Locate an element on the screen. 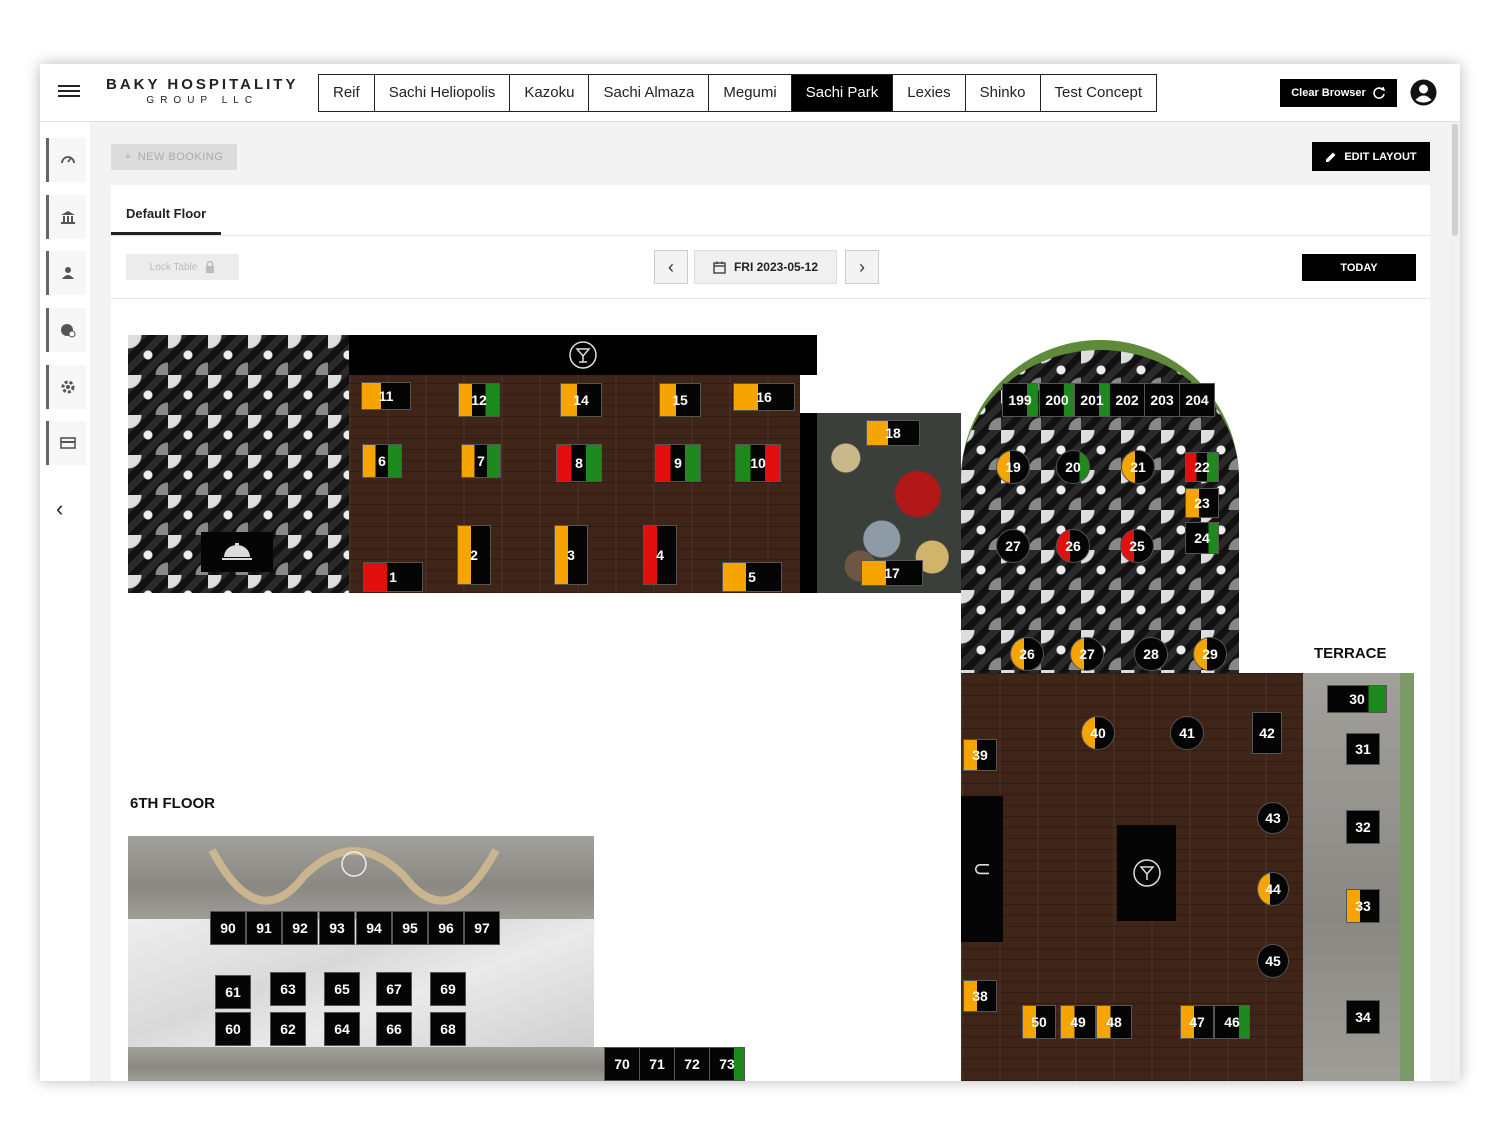 This screenshot has height=1145, width=1500. tab-sachi-heliopolis: Sachi Heliopolis is located at coordinates (443, 93).